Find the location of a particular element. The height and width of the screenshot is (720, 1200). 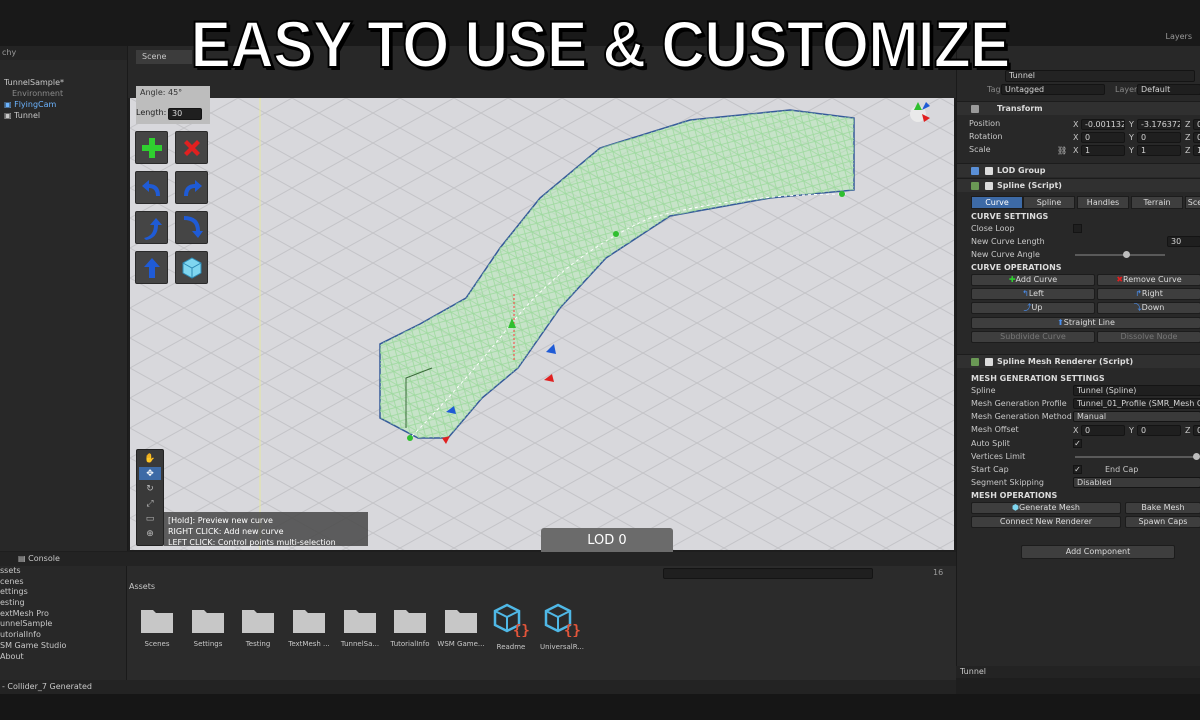

mesh-offset-x-field: 0 is located at coordinates (1103, 430).